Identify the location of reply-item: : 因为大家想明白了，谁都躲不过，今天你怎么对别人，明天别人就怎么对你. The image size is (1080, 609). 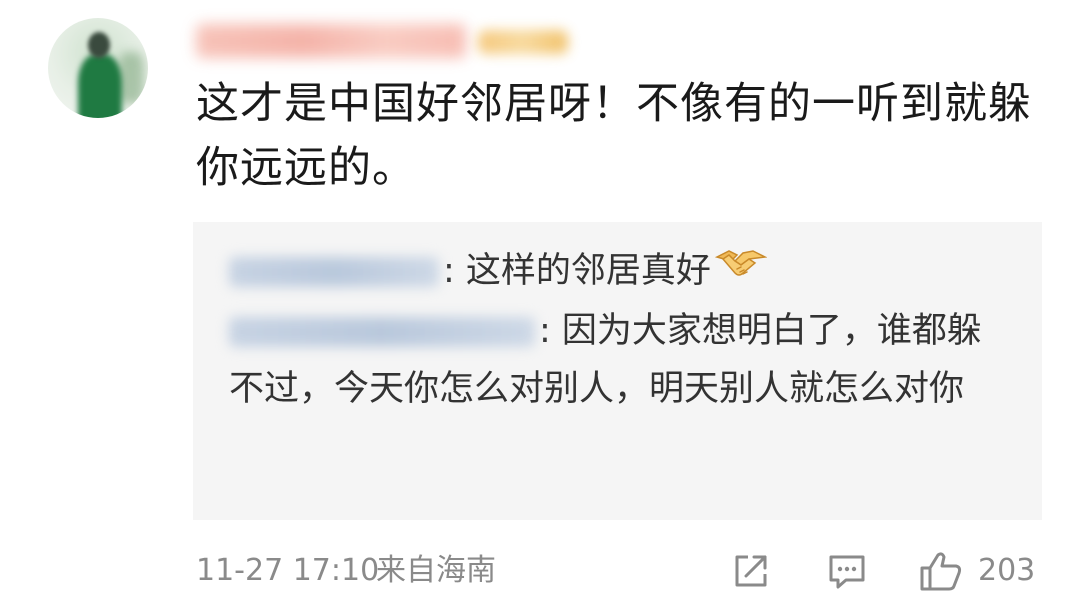
(619, 360).